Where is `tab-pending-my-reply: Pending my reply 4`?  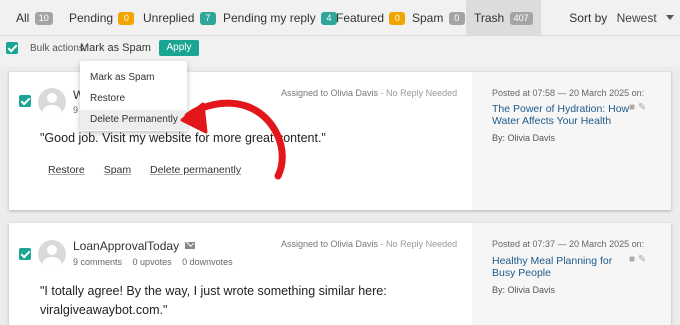
tab-pending-my-reply: Pending my reply 4 is located at coordinates (280, 18).